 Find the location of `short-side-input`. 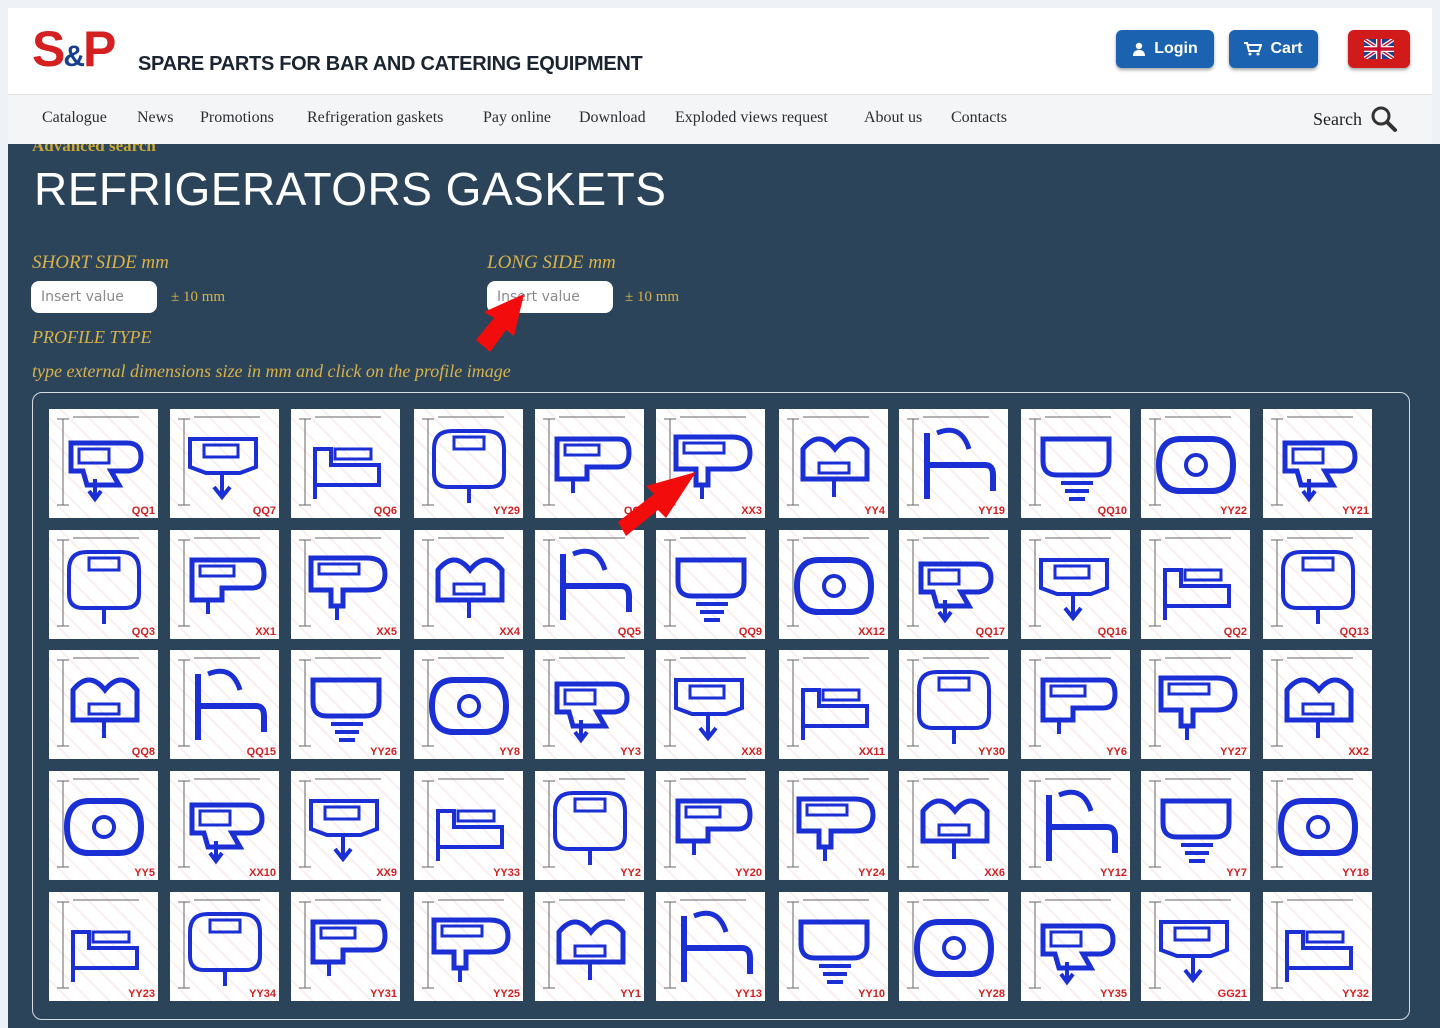

short-side-input is located at coordinates (94, 297).